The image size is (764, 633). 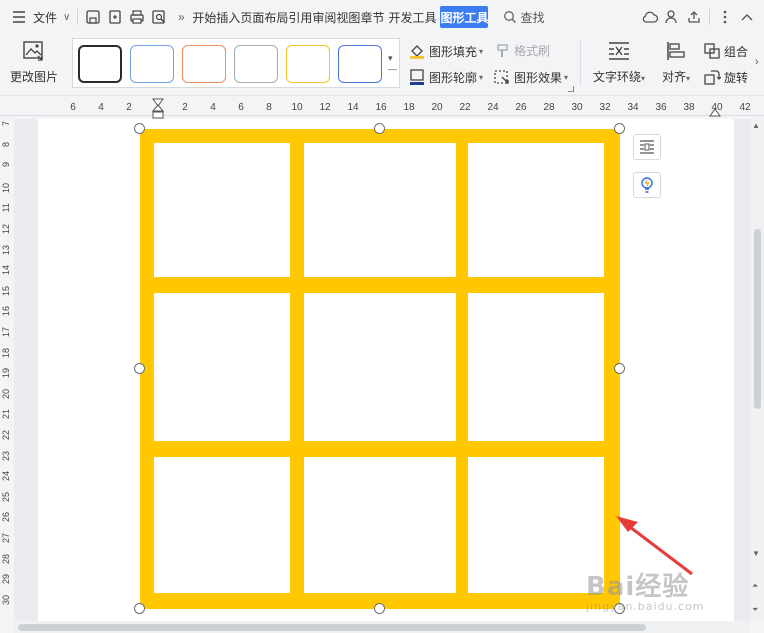 I want to click on layout-options-icon, so click(x=647, y=147).